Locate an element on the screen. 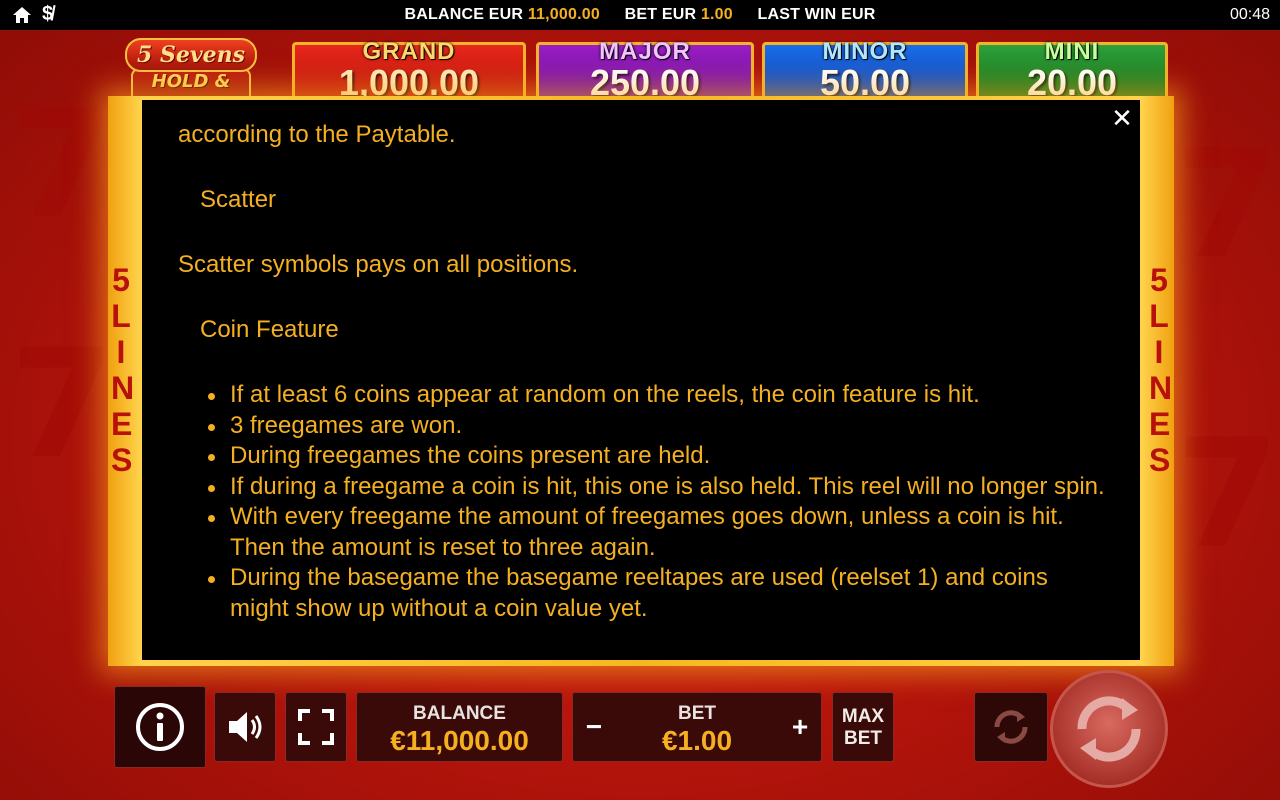 The image size is (1280, 800). logo-title: 5 Sevens is located at coordinates (190, 55).